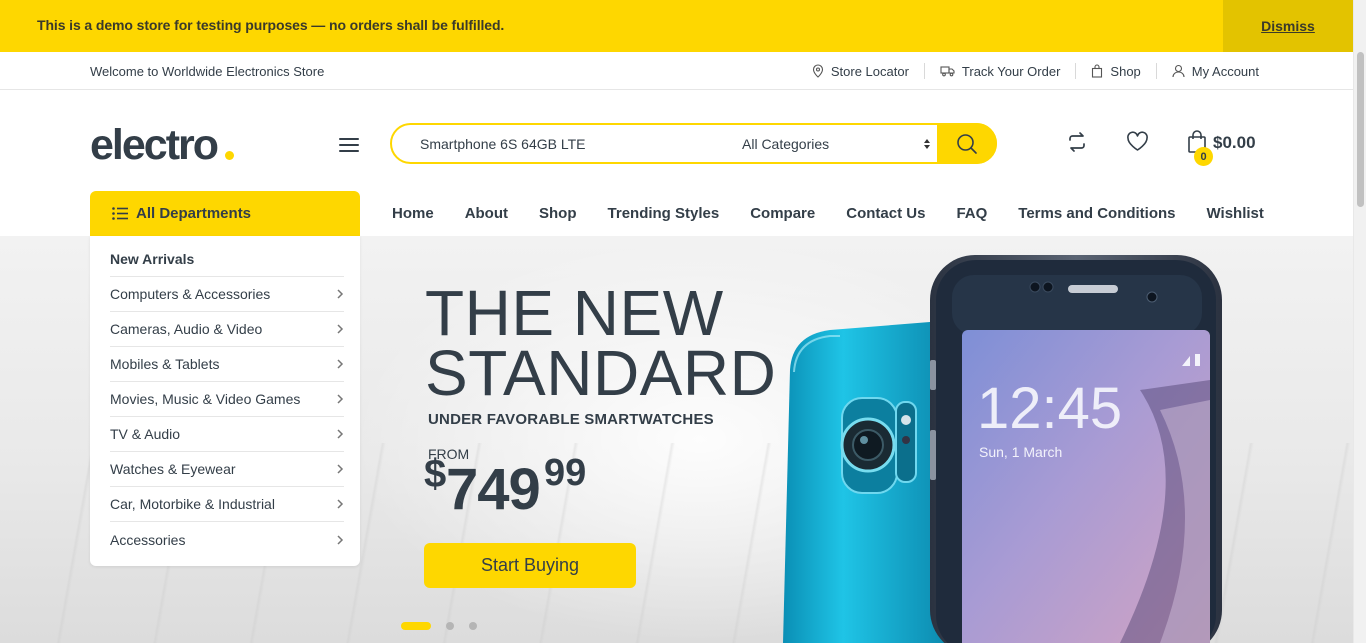  I want to click on shopping-bag-icon, so click(1097, 71).